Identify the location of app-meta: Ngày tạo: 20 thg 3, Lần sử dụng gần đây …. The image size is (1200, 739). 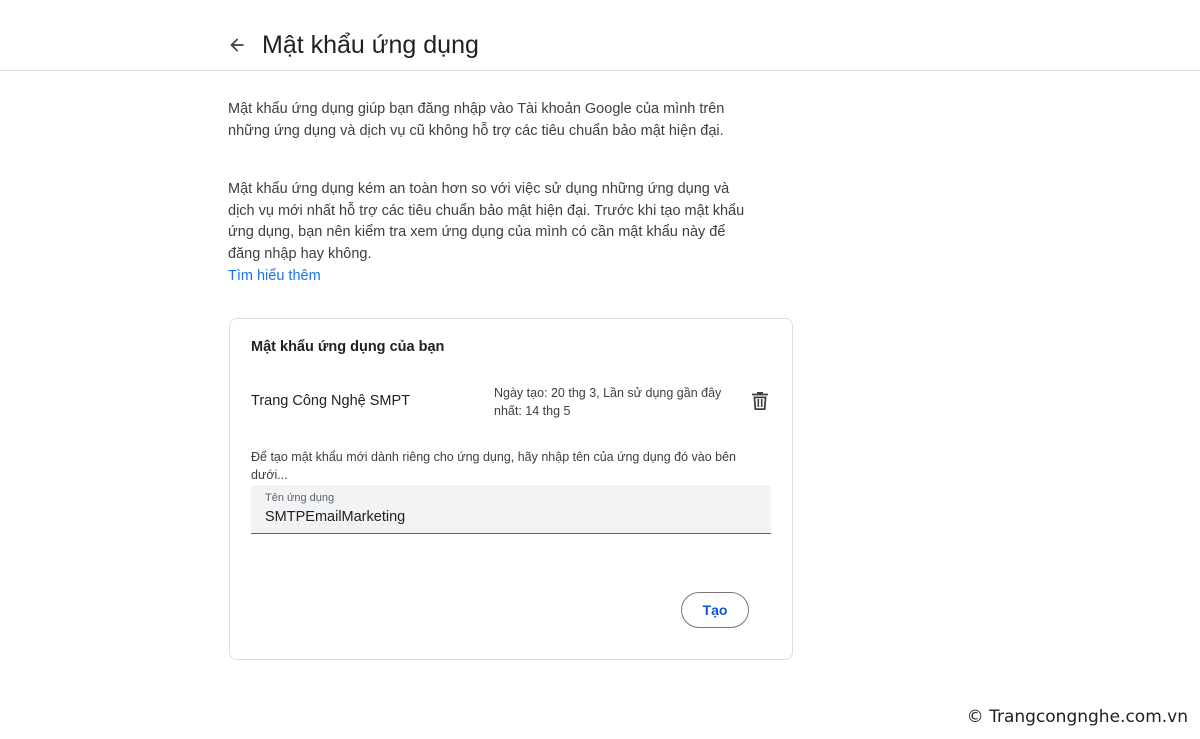
(608, 402).